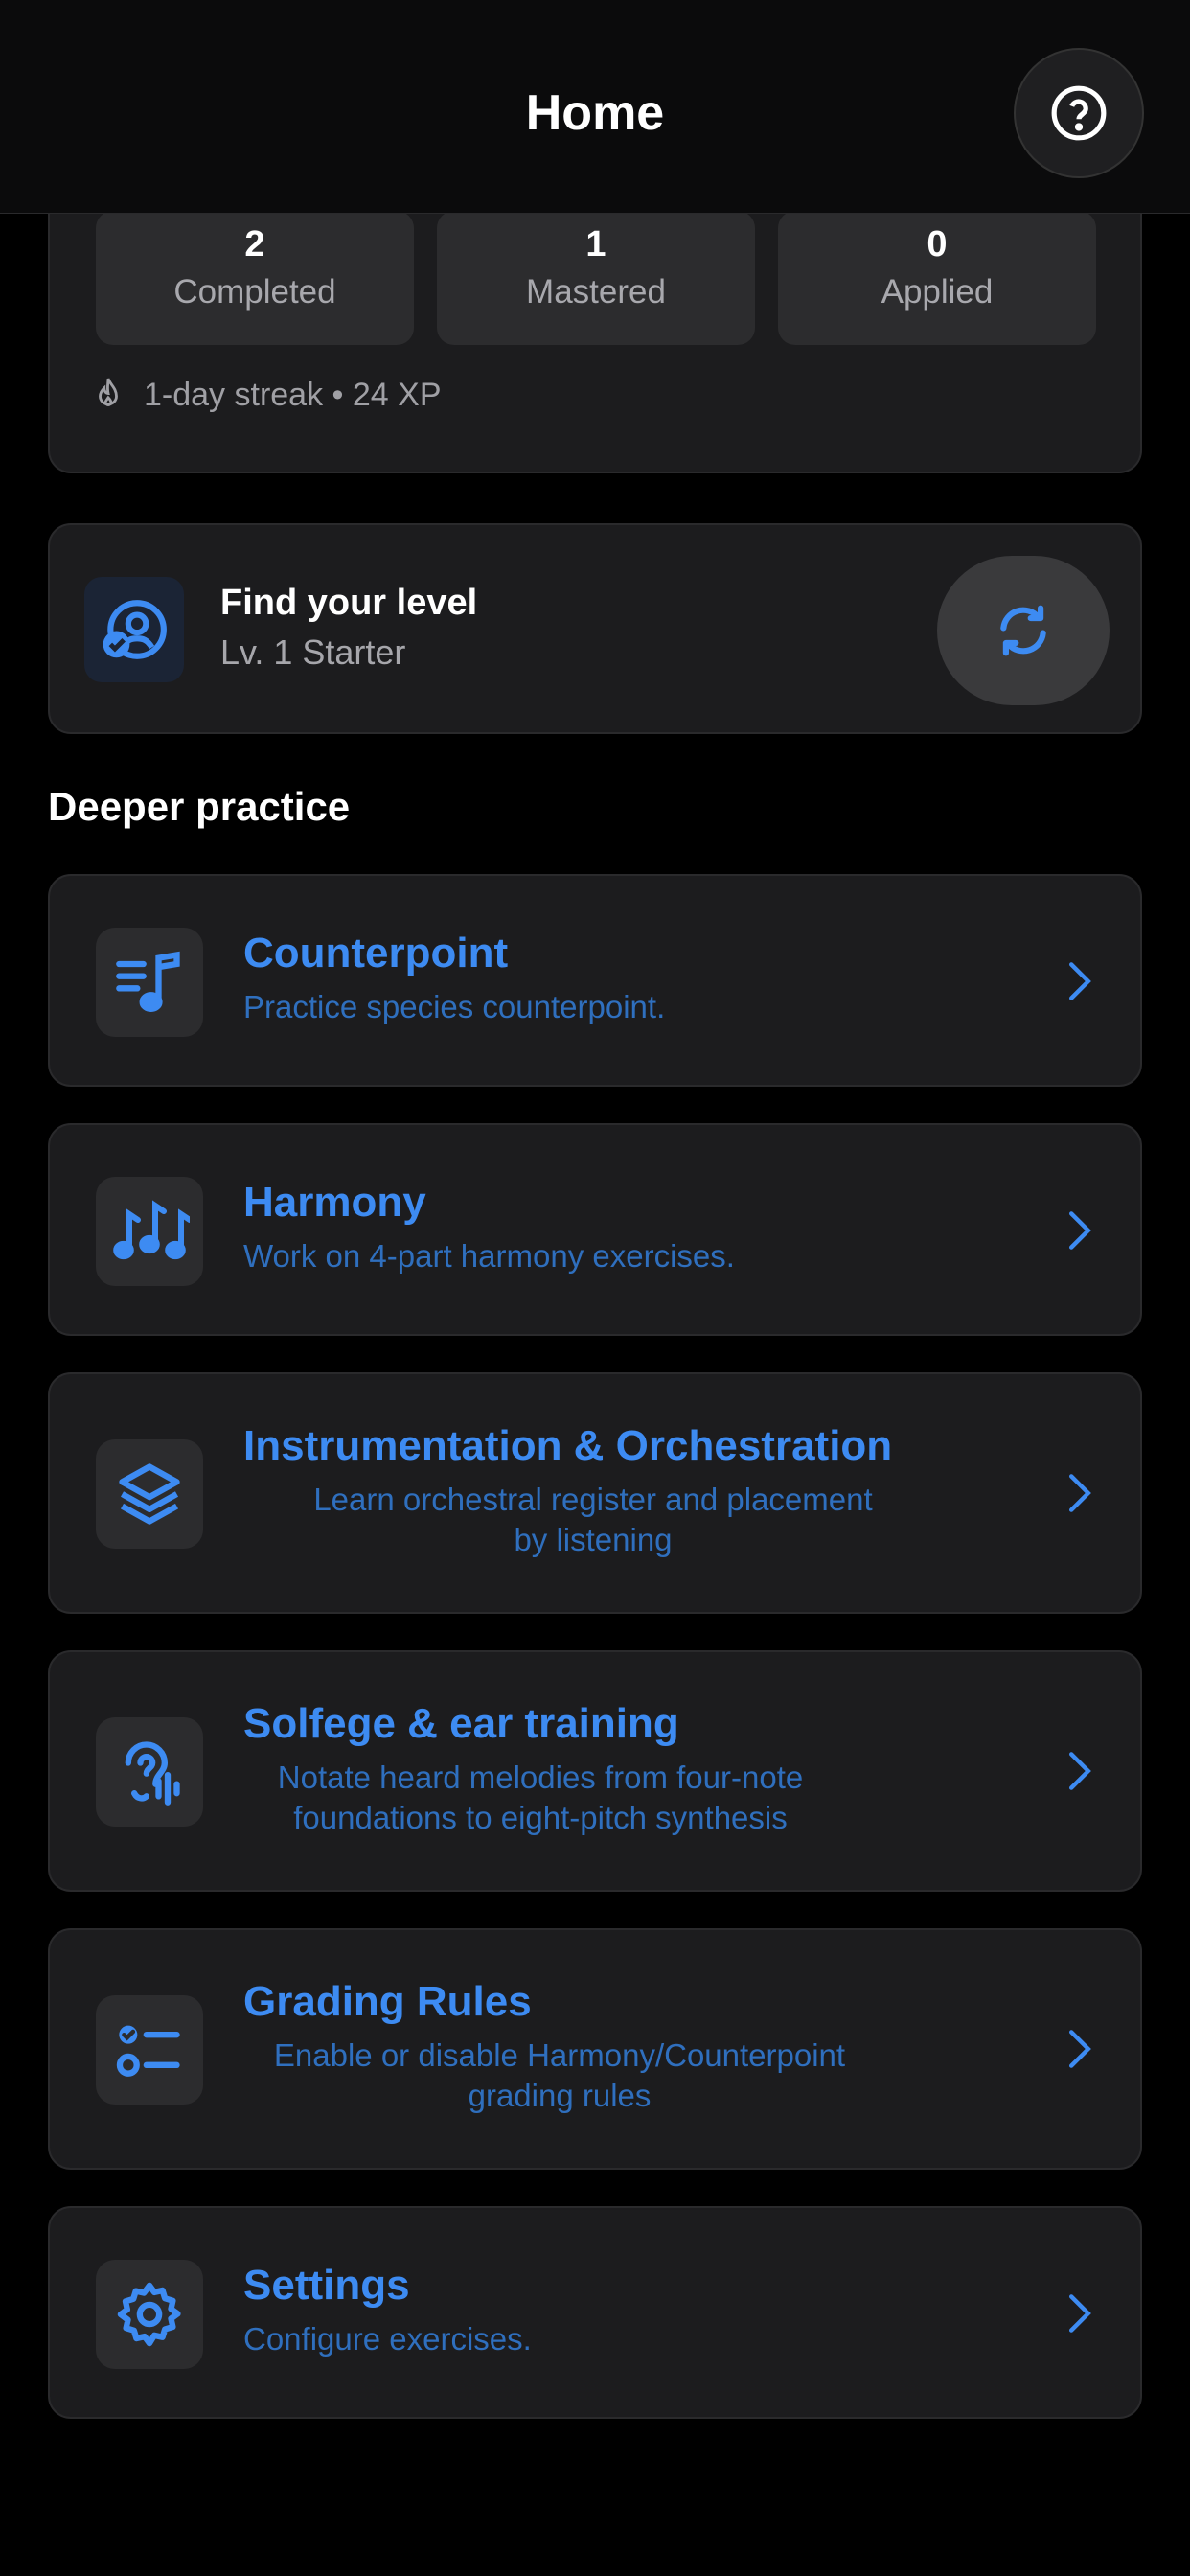  Describe the element at coordinates (293, 394) in the screenshot. I see `streak-text: 1-day streak • 24 XP` at that location.